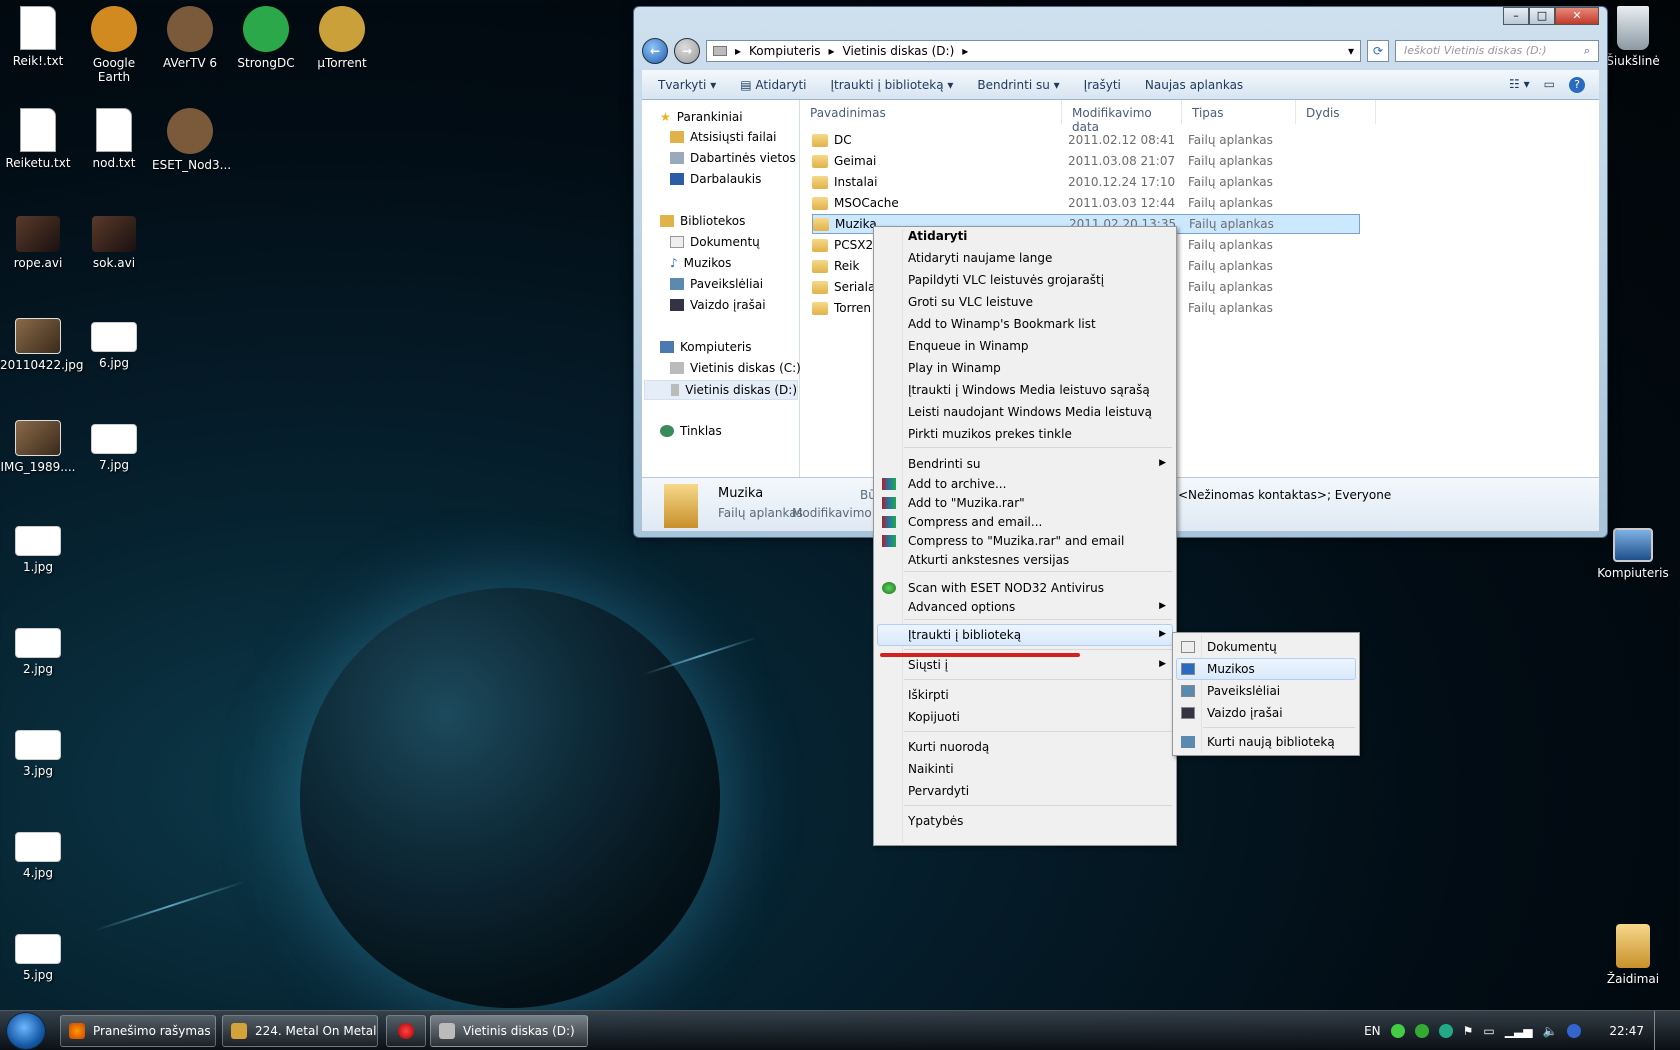 Image resolution: width=1680 pixels, height=1050 pixels. Describe the element at coordinates (935, 821) in the screenshot. I see `menu-item: Ypatybės` at that location.